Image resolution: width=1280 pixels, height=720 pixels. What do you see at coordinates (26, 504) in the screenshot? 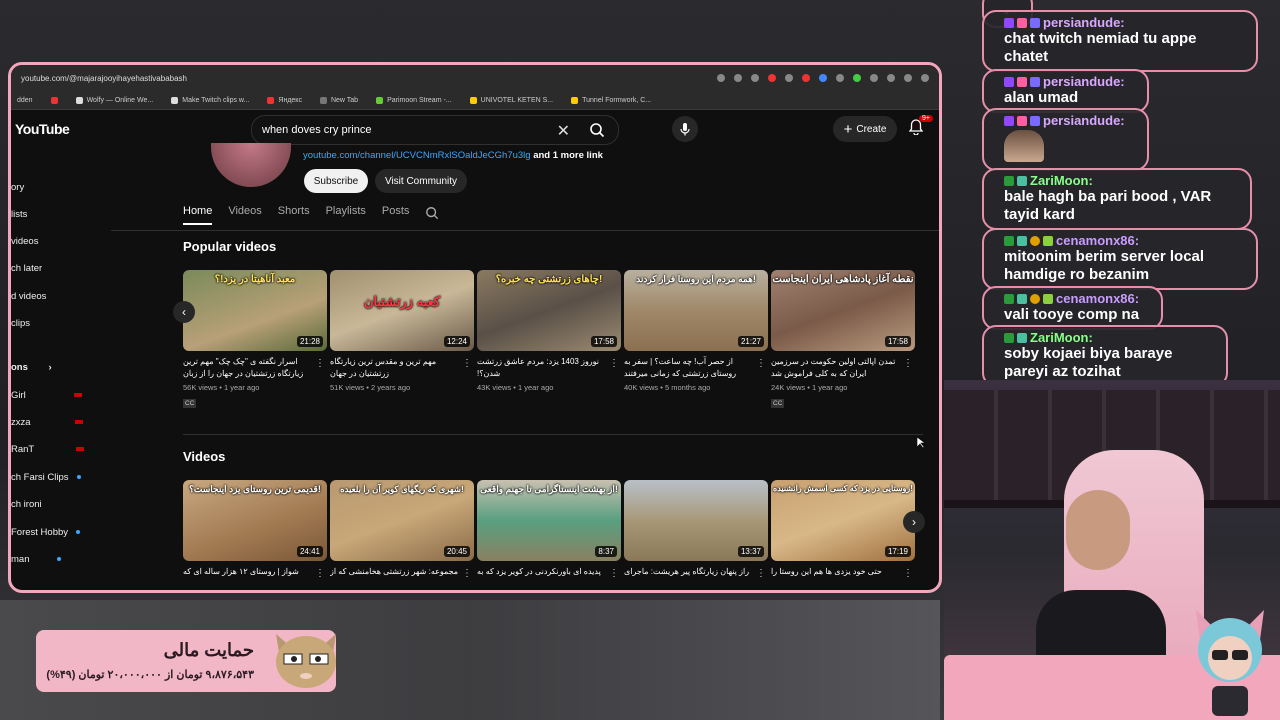
I see `sidebar-channel: ch ironi` at bounding box center [26, 504].